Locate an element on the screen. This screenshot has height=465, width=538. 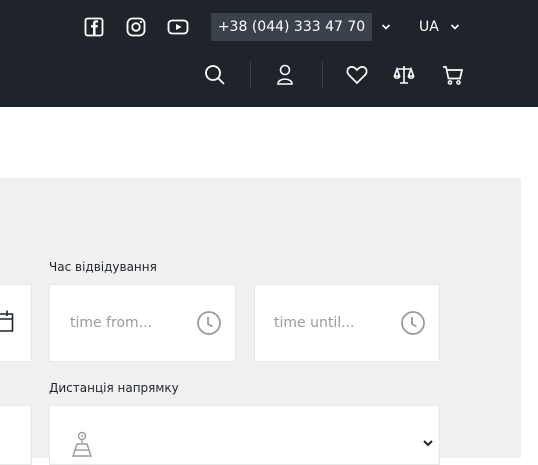
user-icon is located at coordinates (285, 75).